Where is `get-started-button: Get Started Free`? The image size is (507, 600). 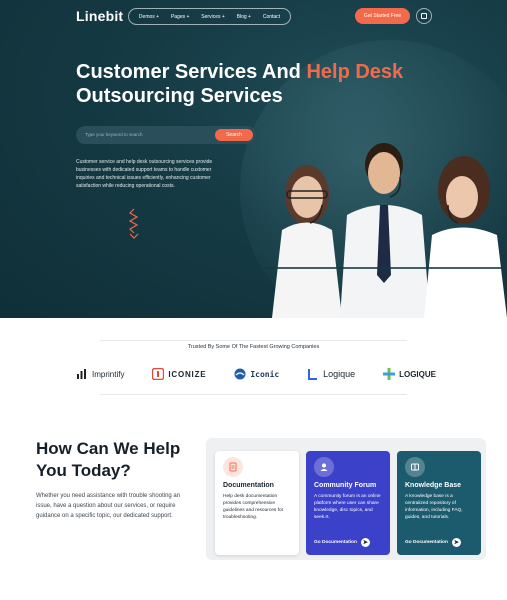
get-started-button: Get Started Free is located at coordinates (382, 16).